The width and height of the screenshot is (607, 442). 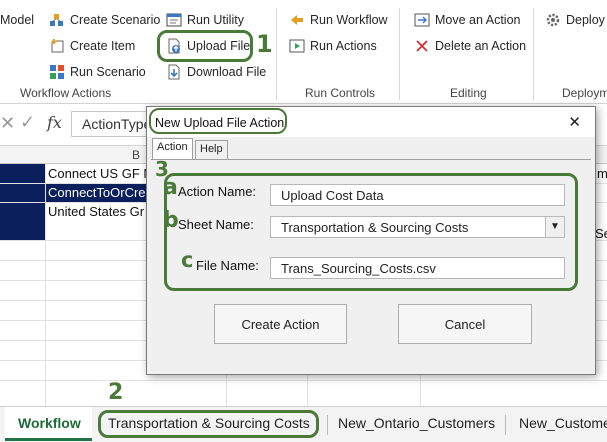 What do you see at coordinates (227, 72) in the screenshot?
I see `download-file-label: Download File` at bounding box center [227, 72].